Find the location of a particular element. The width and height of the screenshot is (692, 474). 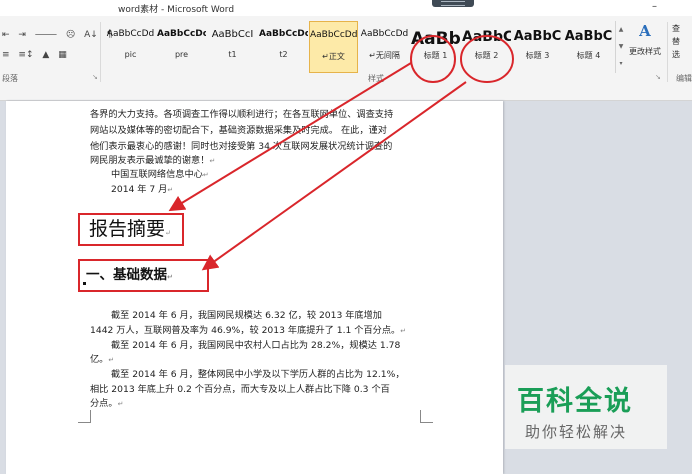

watermark-main-text: 百科全说 is located at coordinates (575, 401).